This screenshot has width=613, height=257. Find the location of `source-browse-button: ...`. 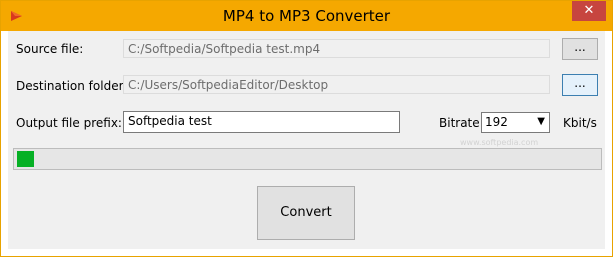

source-browse-button: ... is located at coordinates (580, 49).